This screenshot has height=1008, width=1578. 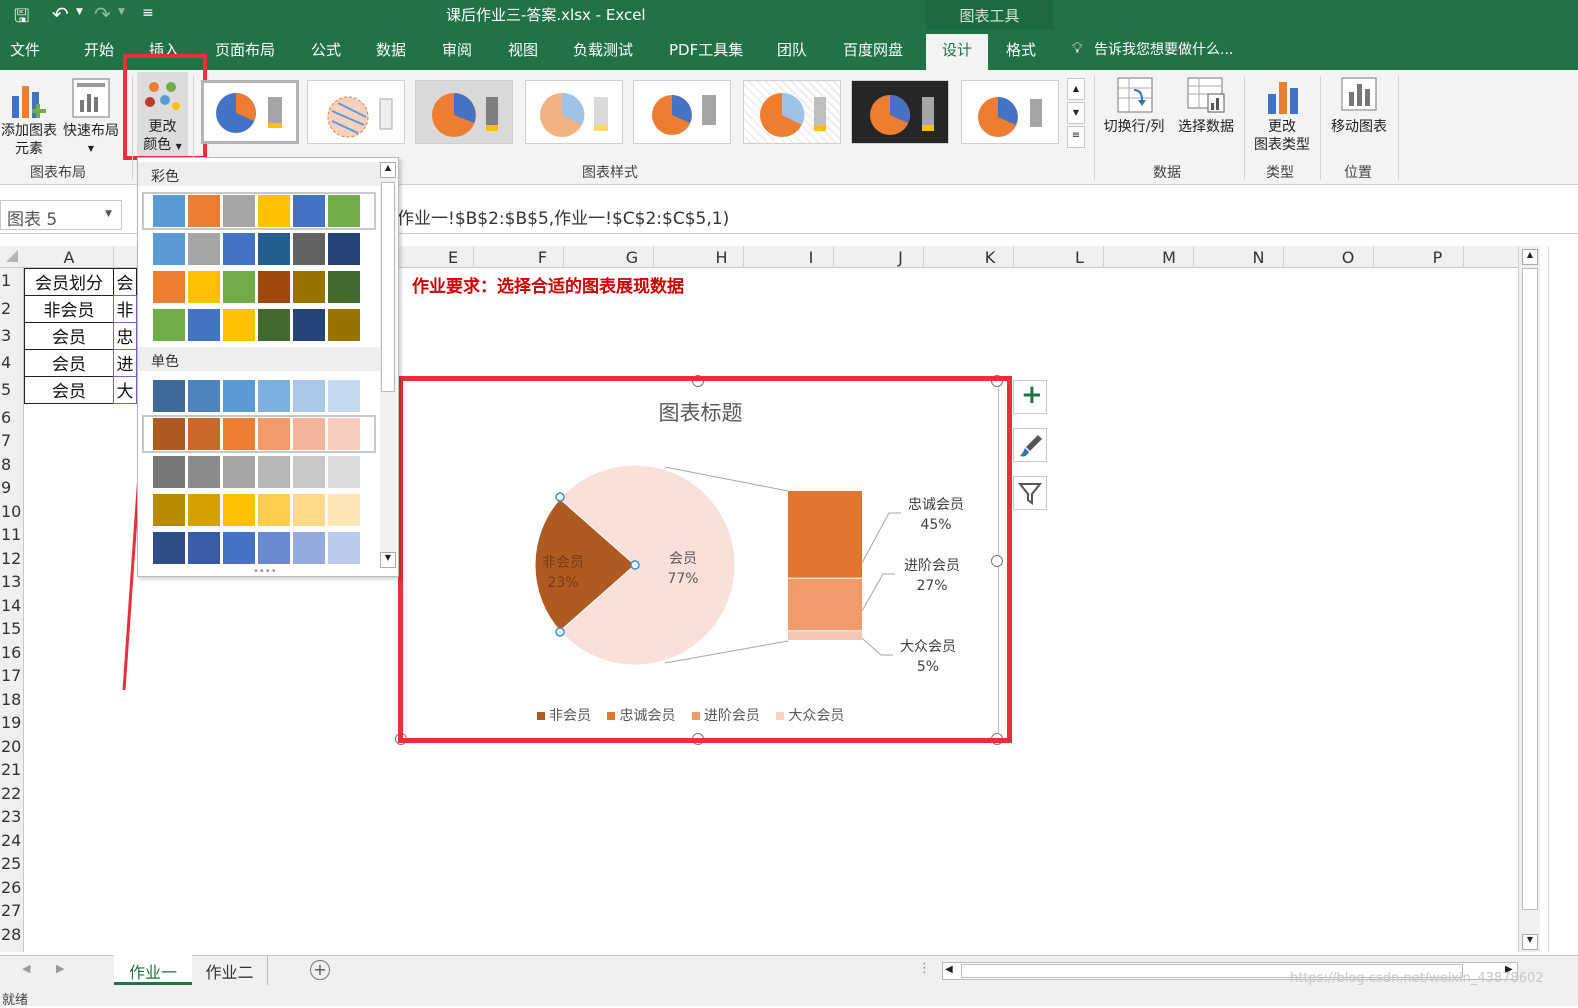 What do you see at coordinates (12, 863) in the screenshot?
I see `row-header: 25` at bounding box center [12, 863].